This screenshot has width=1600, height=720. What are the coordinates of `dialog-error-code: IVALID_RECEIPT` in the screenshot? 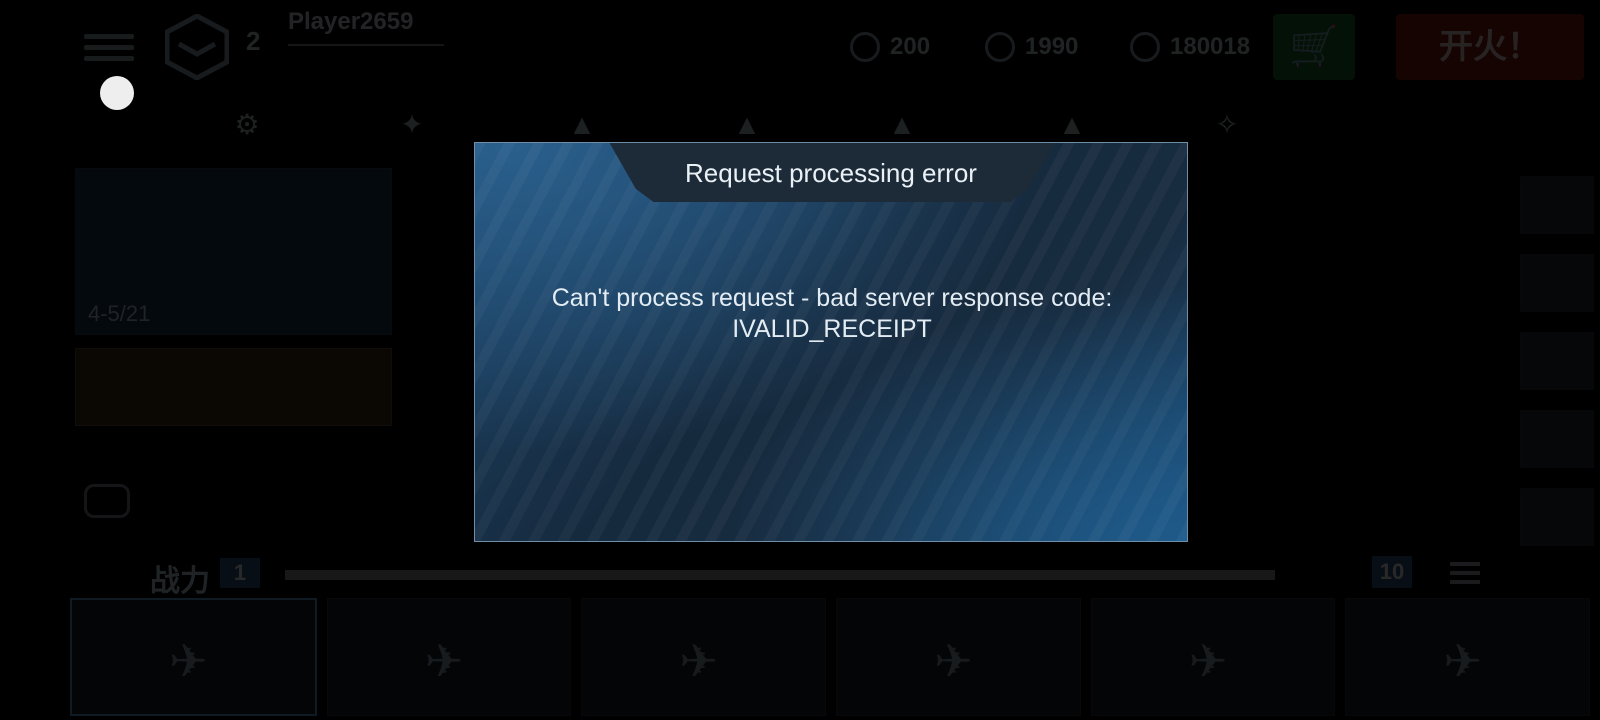 It's located at (832, 329).